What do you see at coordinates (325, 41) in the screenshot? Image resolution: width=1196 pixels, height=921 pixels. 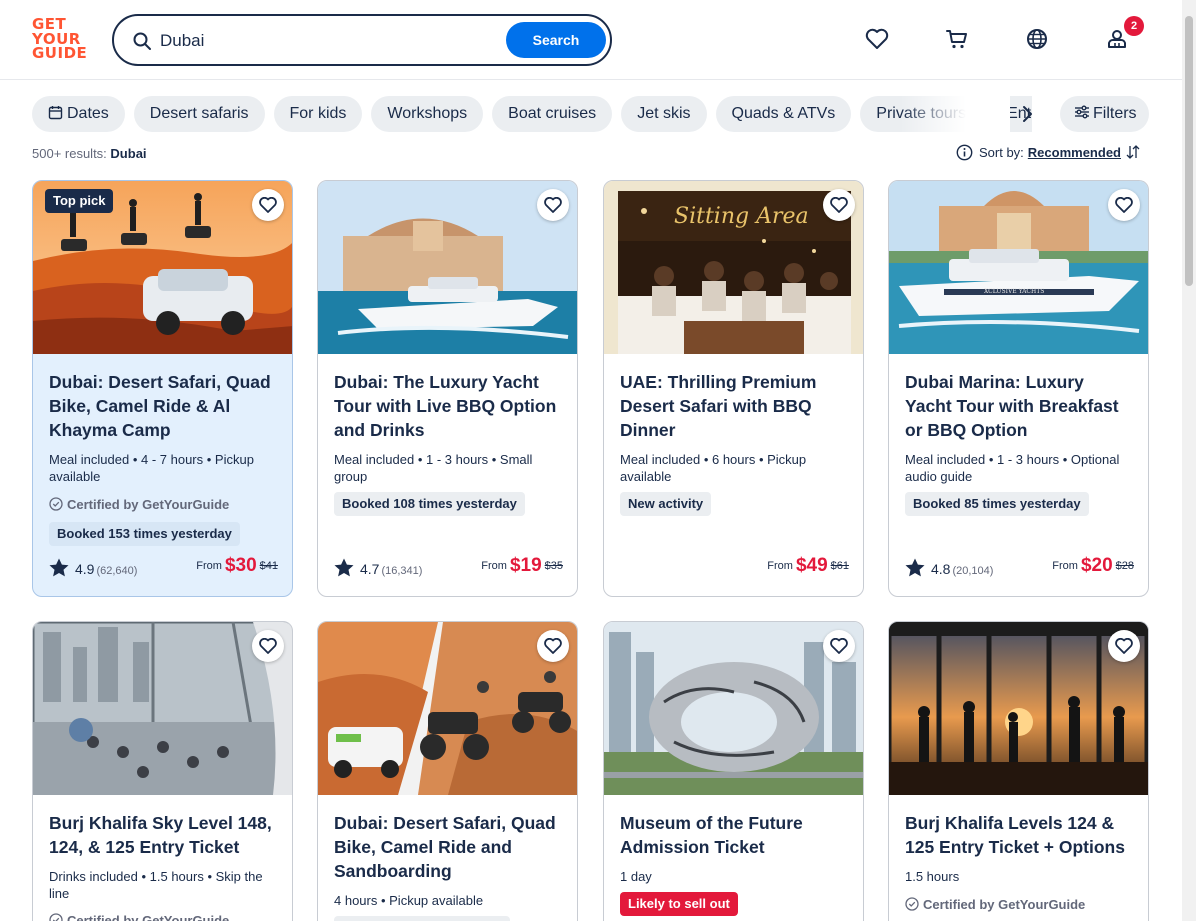 I see `search-input` at bounding box center [325, 41].